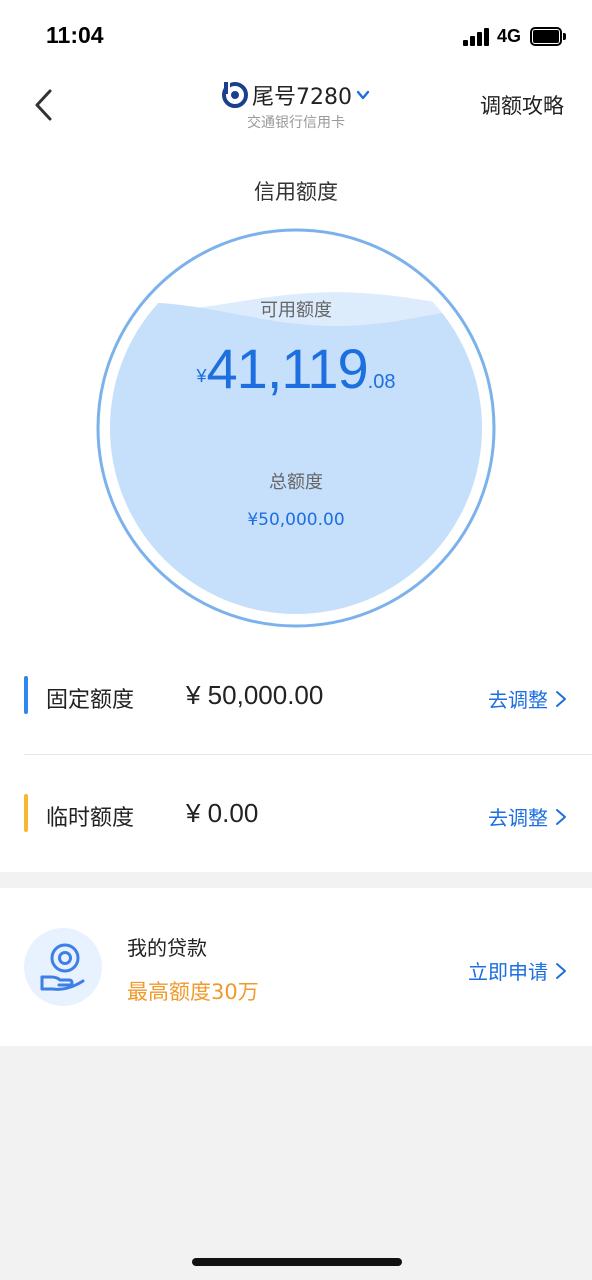  What do you see at coordinates (26, 813) in the screenshot?
I see `temporary-limit-indicator` at bounding box center [26, 813].